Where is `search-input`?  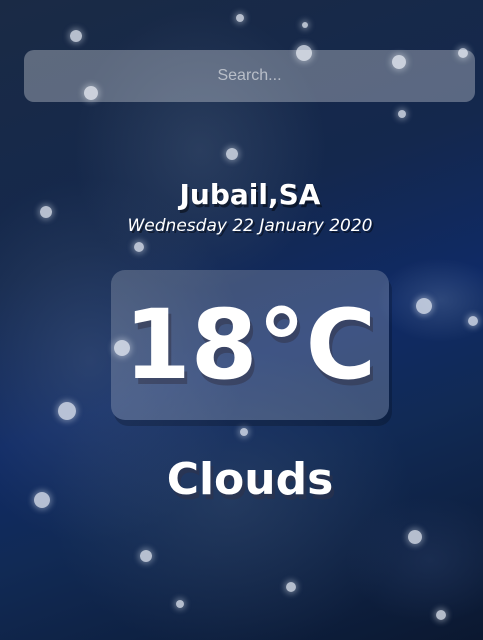
search-input is located at coordinates (249, 76).